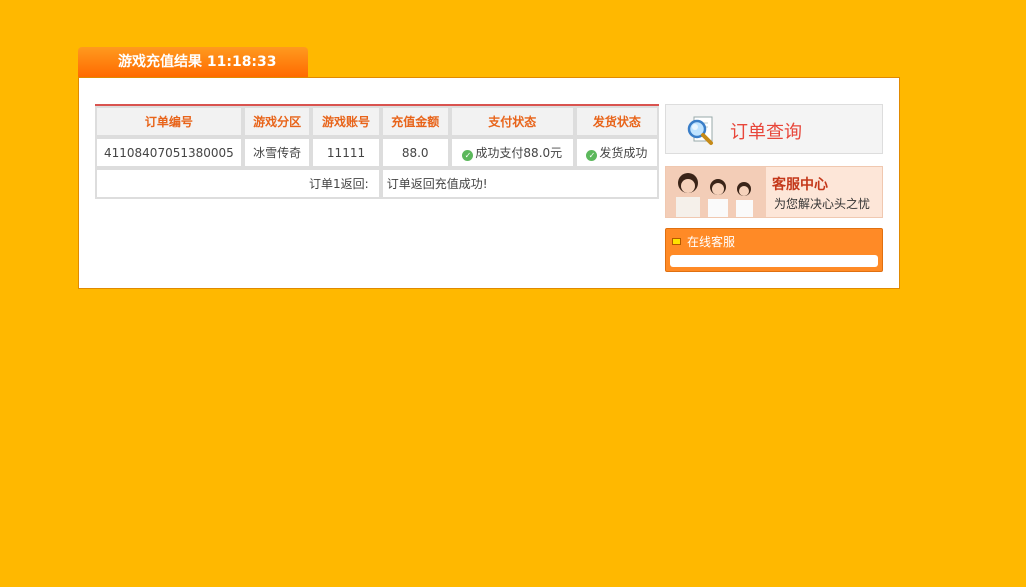 This screenshot has width=1026, height=587. Describe the element at coordinates (616, 121) in the screenshot. I see `col-ship-status: 发货状态` at that location.